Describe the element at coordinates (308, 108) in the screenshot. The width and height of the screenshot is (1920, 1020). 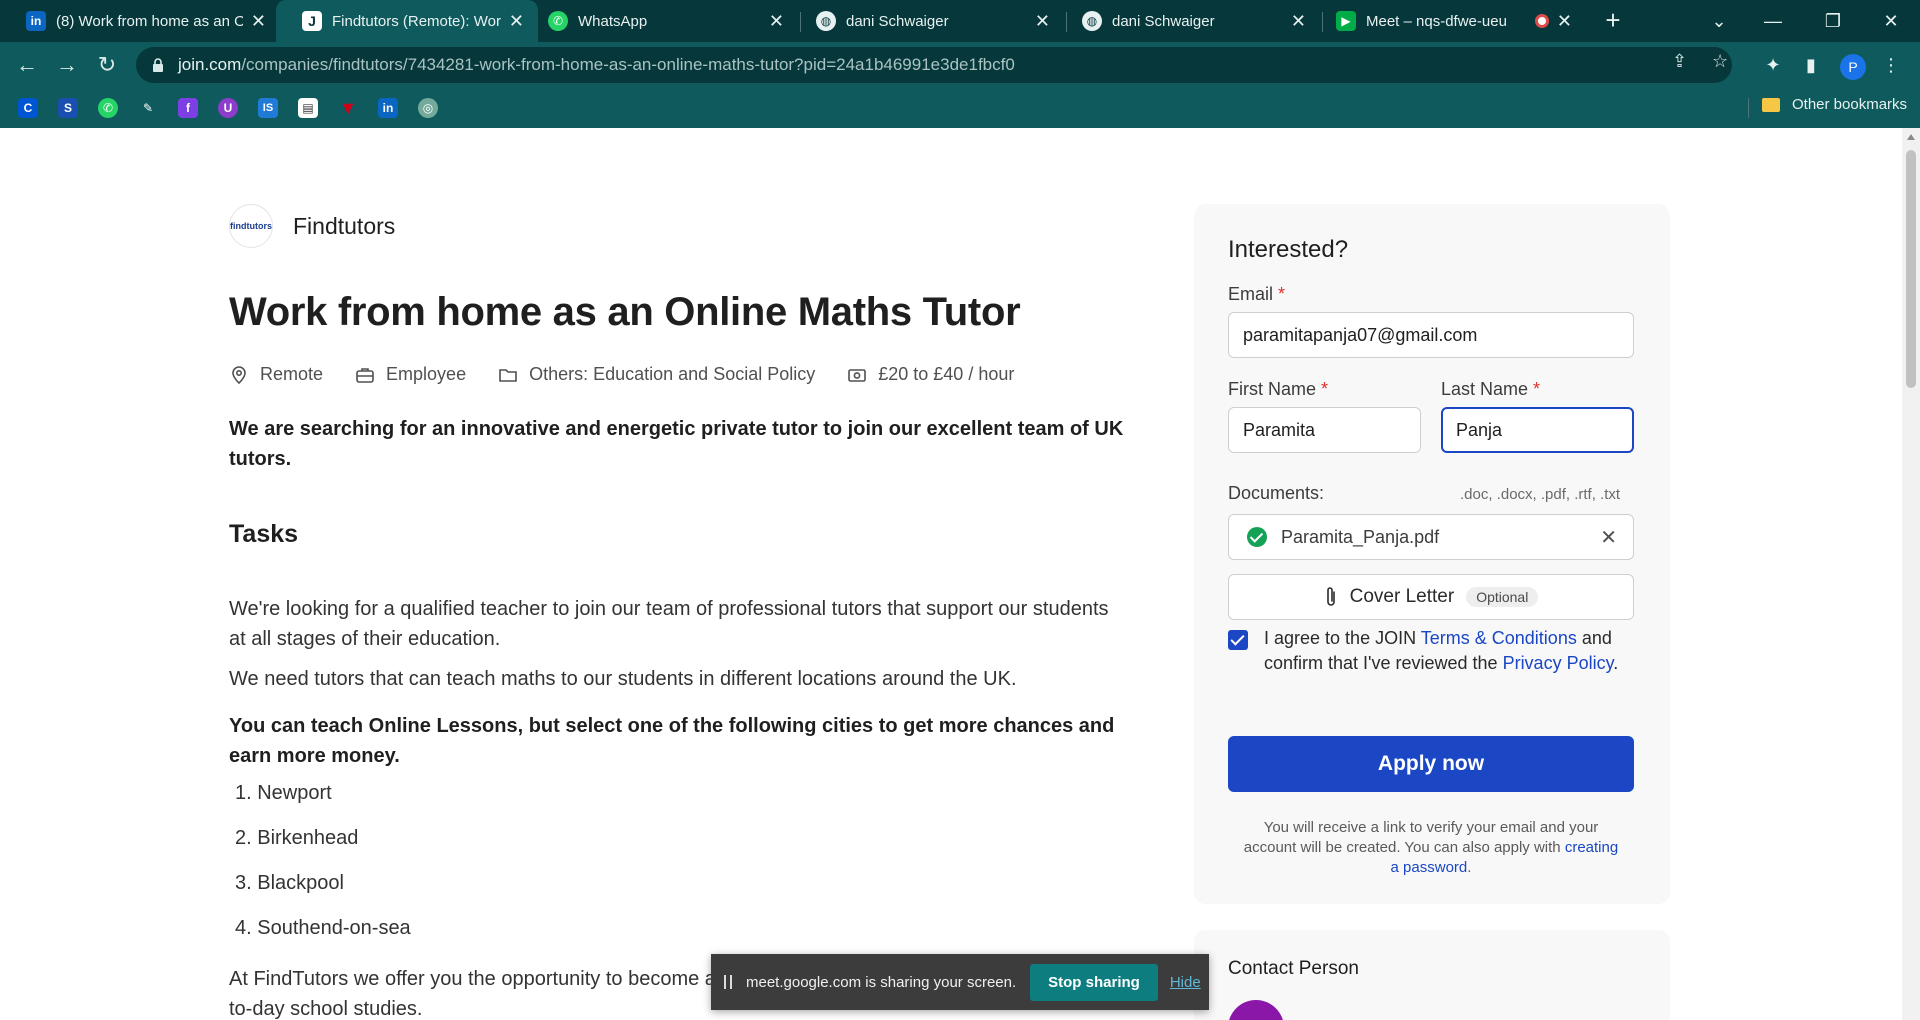
I see `chart-icon: ▤` at that location.